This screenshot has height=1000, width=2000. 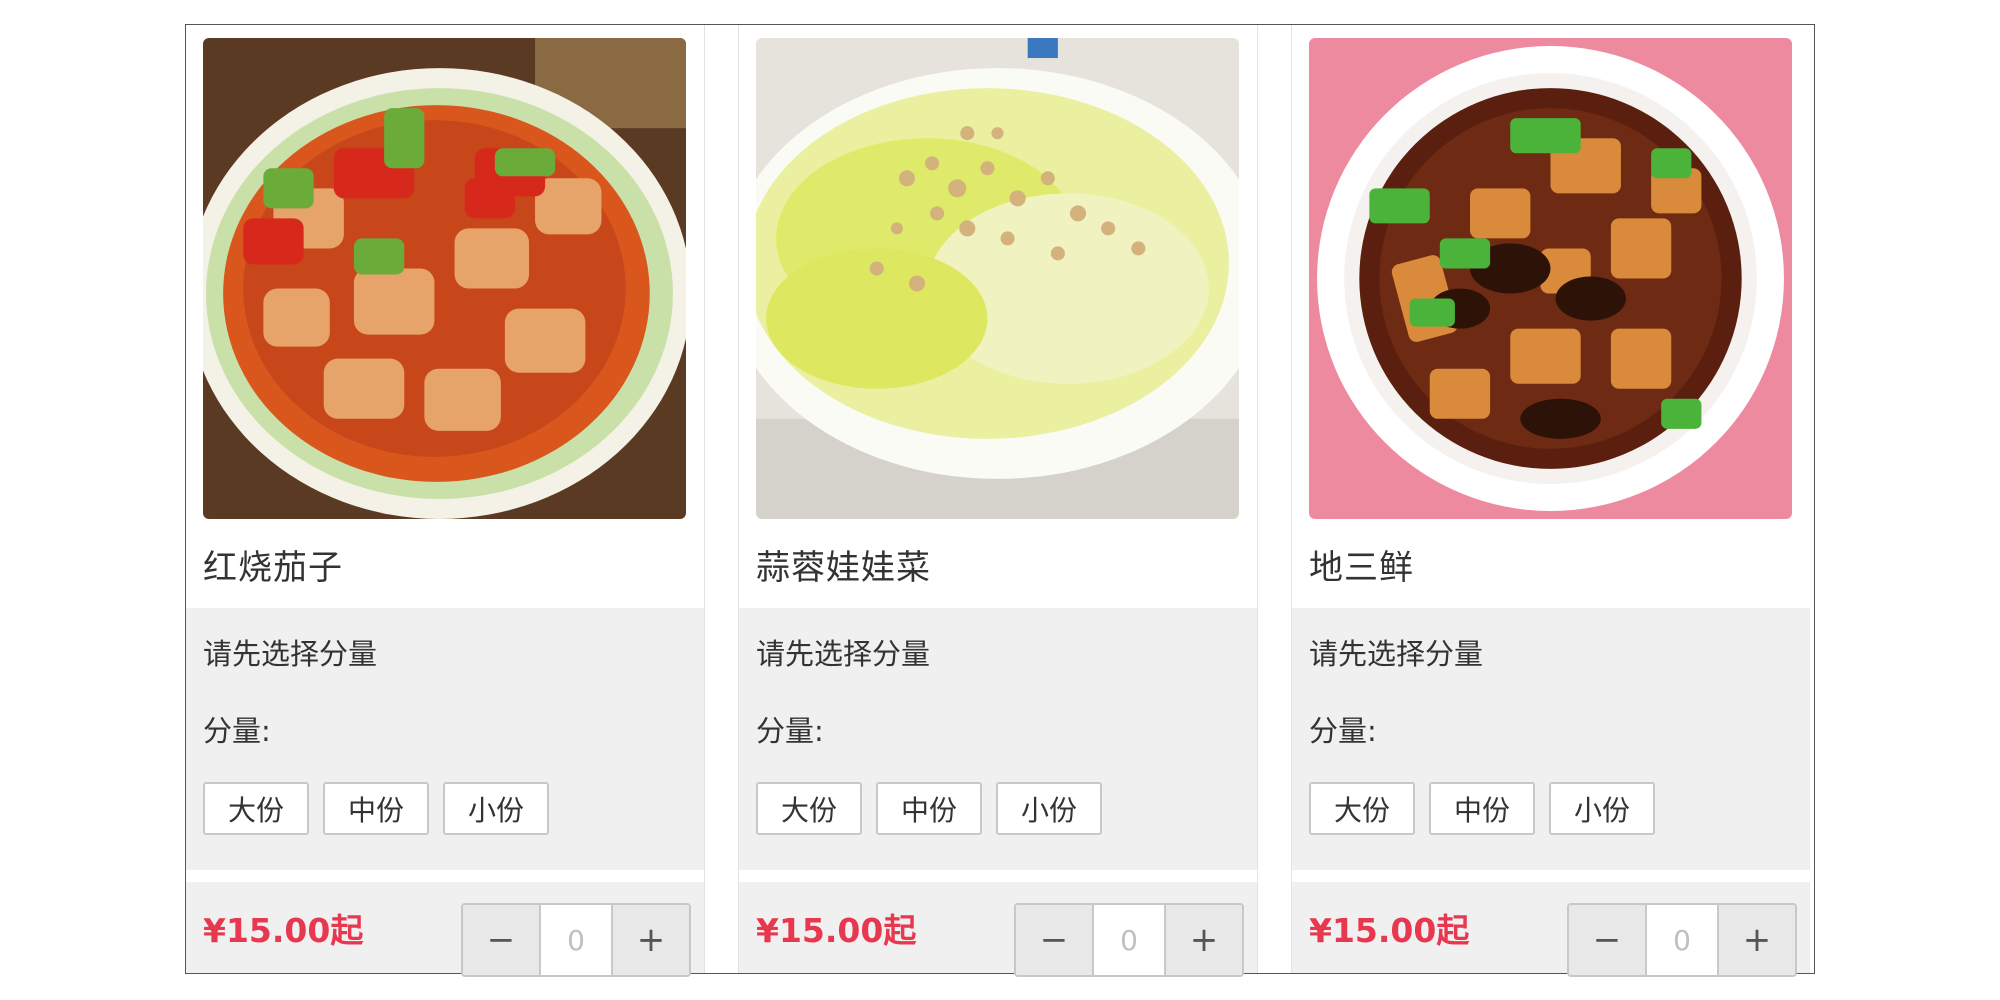 What do you see at coordinates (843, 568) in the screenshot?
I see `dish-name: 蒜蓉娃娃菜` at bounding box center [843, 568].